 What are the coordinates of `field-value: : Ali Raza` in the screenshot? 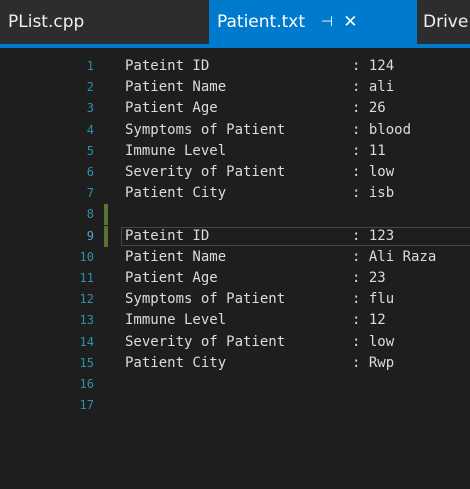 It's located at (394, 256).